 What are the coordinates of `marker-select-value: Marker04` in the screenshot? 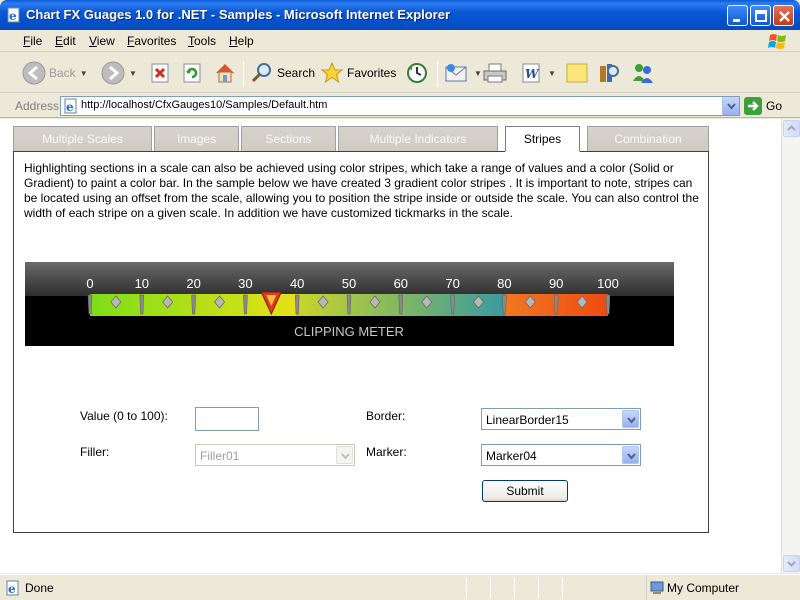 It's located at (511, 456).